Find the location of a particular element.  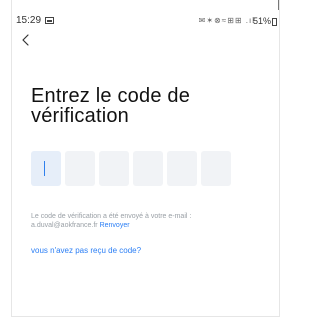

resend-link: Renvoyer is located at coordinates (115, 225).